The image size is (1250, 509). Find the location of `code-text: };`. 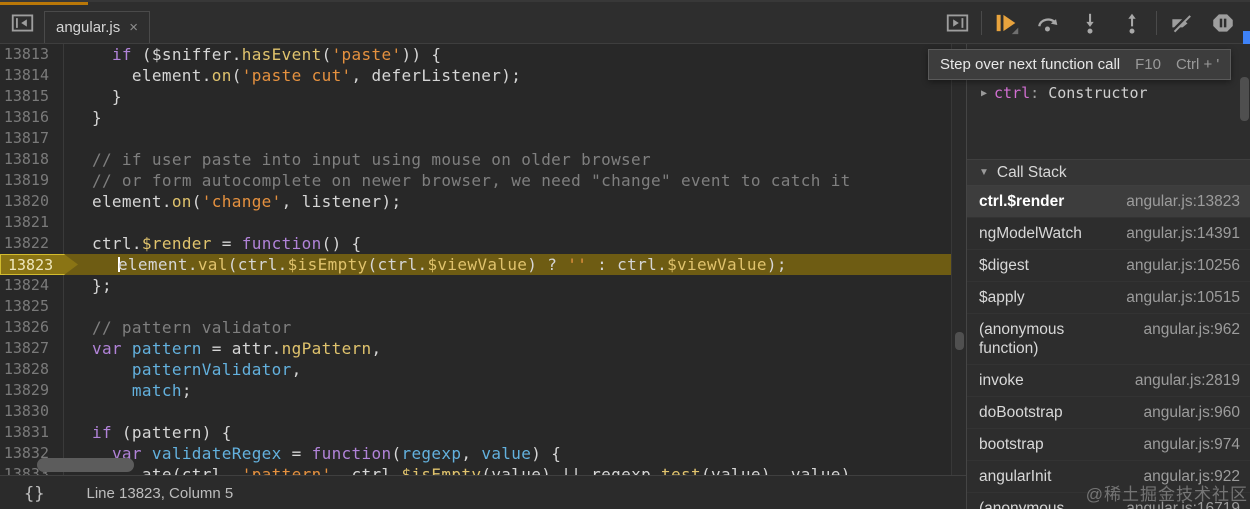

code-text: }; is located at coordinates (92, 285).